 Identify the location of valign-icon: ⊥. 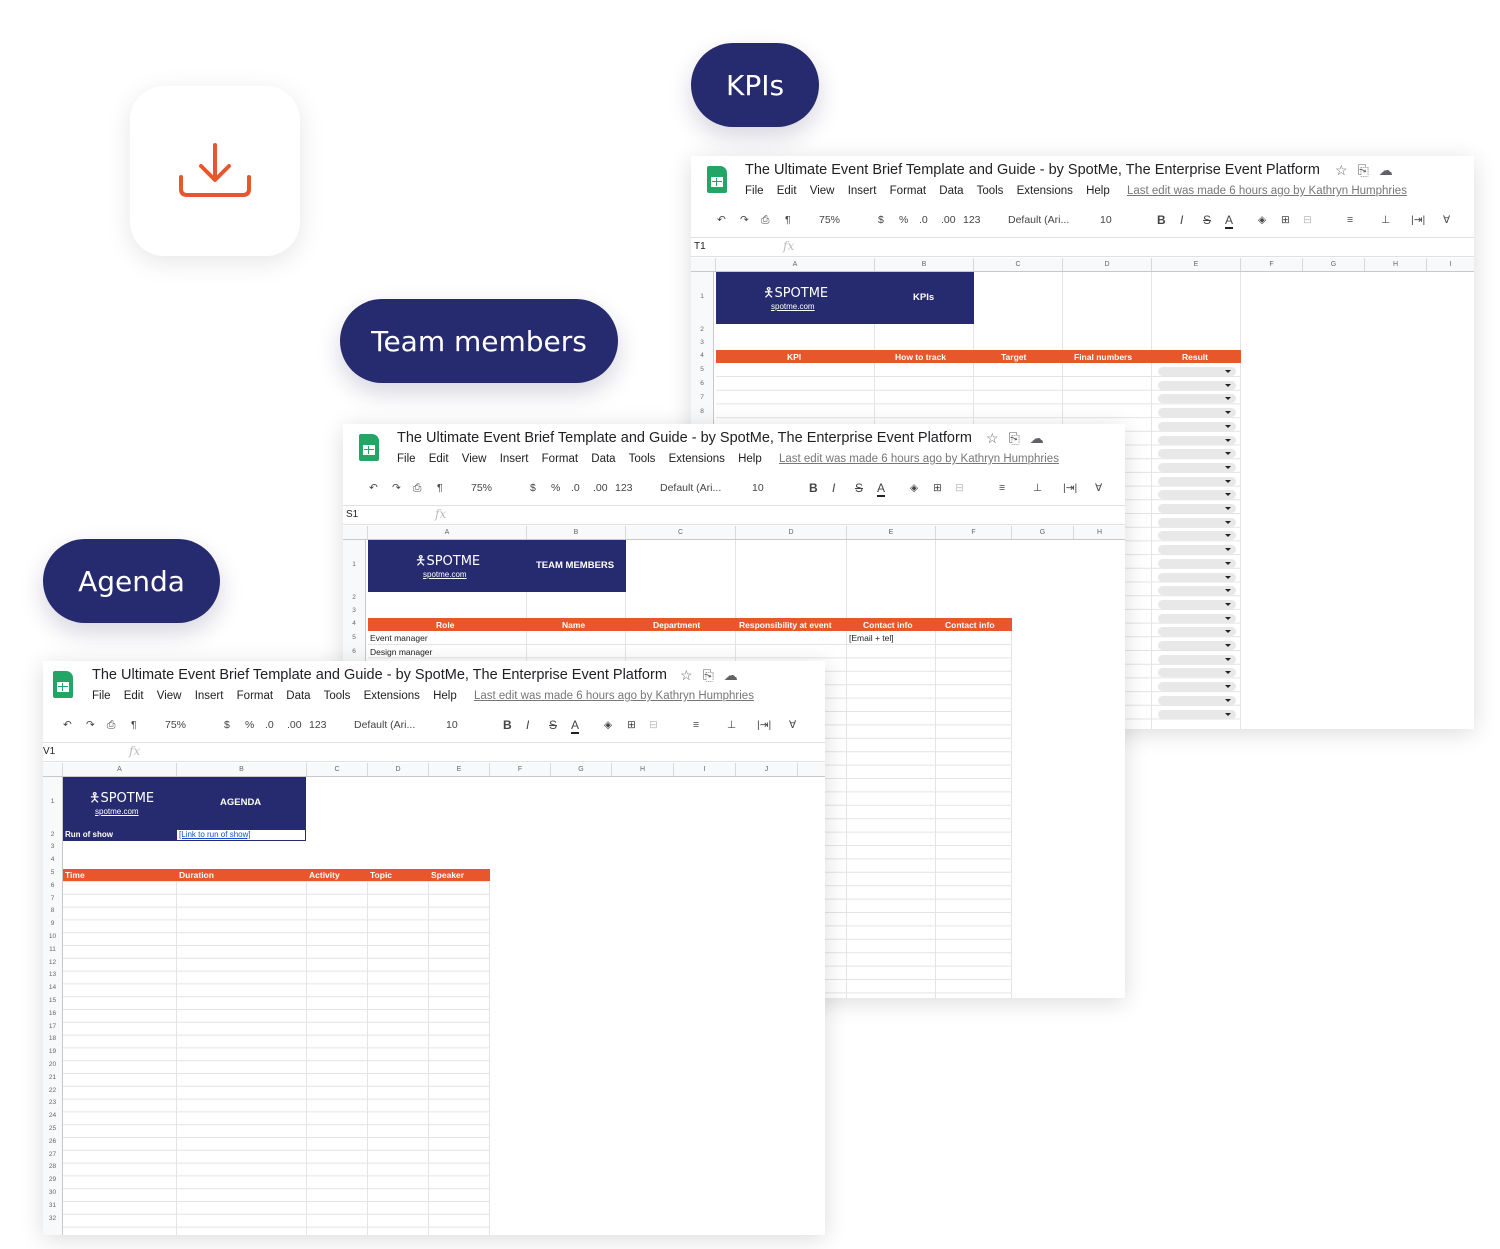
(1037, 488).